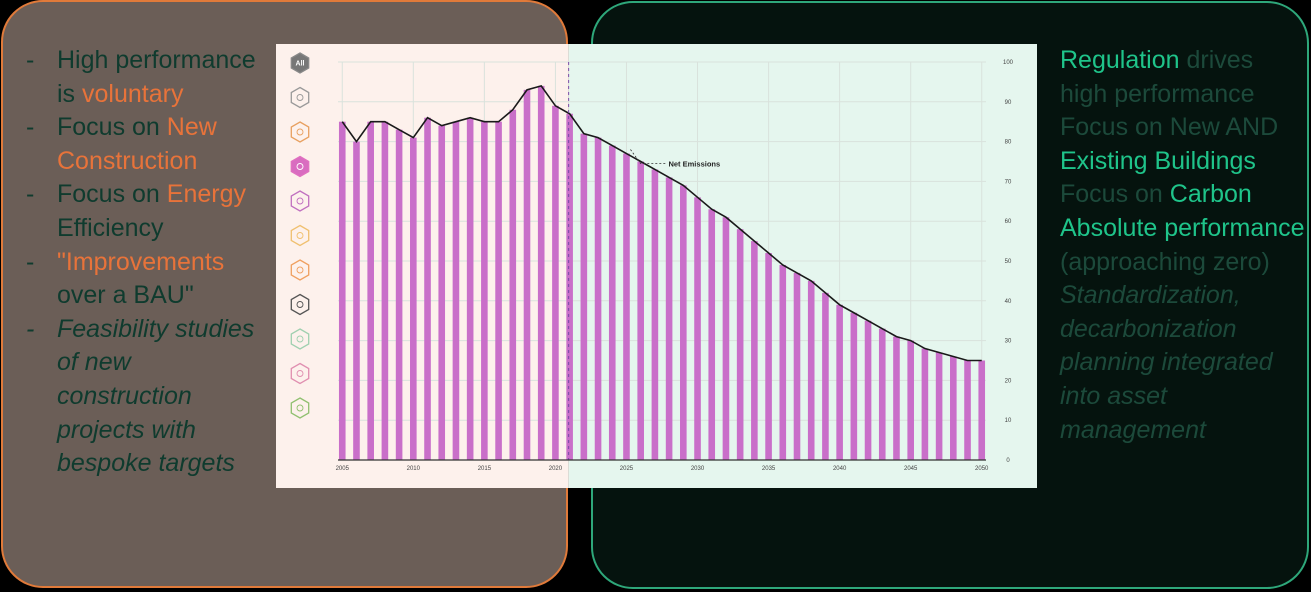  Describe the element at coordinates (300, 166) in the screenshot. I see `home-icon` at that location.